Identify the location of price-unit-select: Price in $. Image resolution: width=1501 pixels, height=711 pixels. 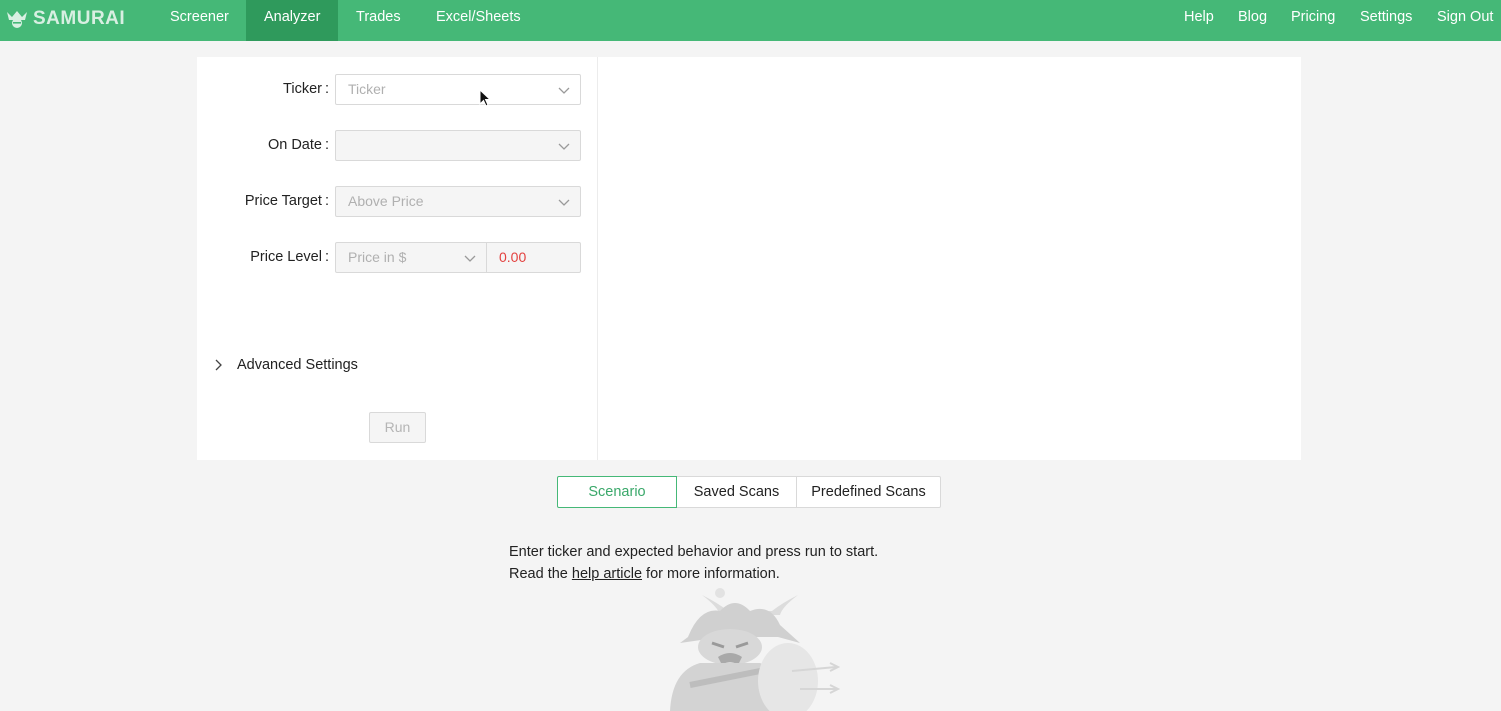
(411, 257).